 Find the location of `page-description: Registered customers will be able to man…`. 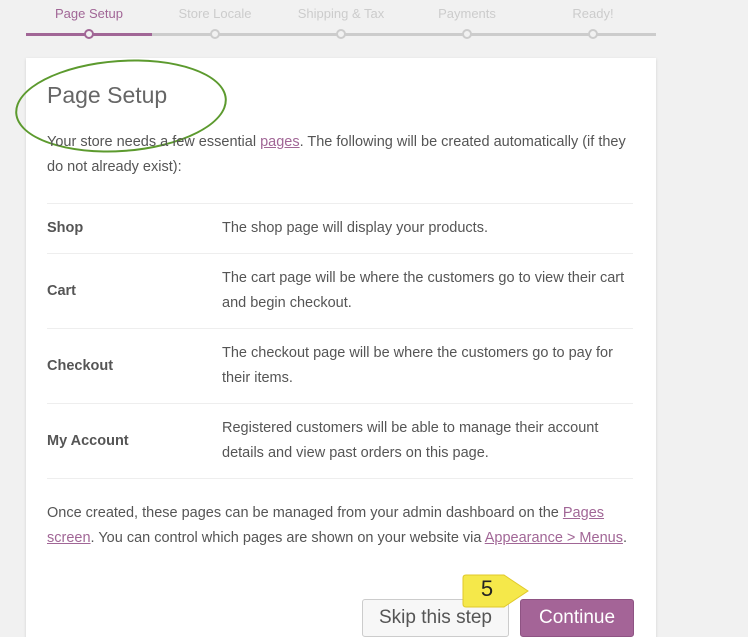

page-description: Registered customers will be able to man… is located at coordinates (427, 441).